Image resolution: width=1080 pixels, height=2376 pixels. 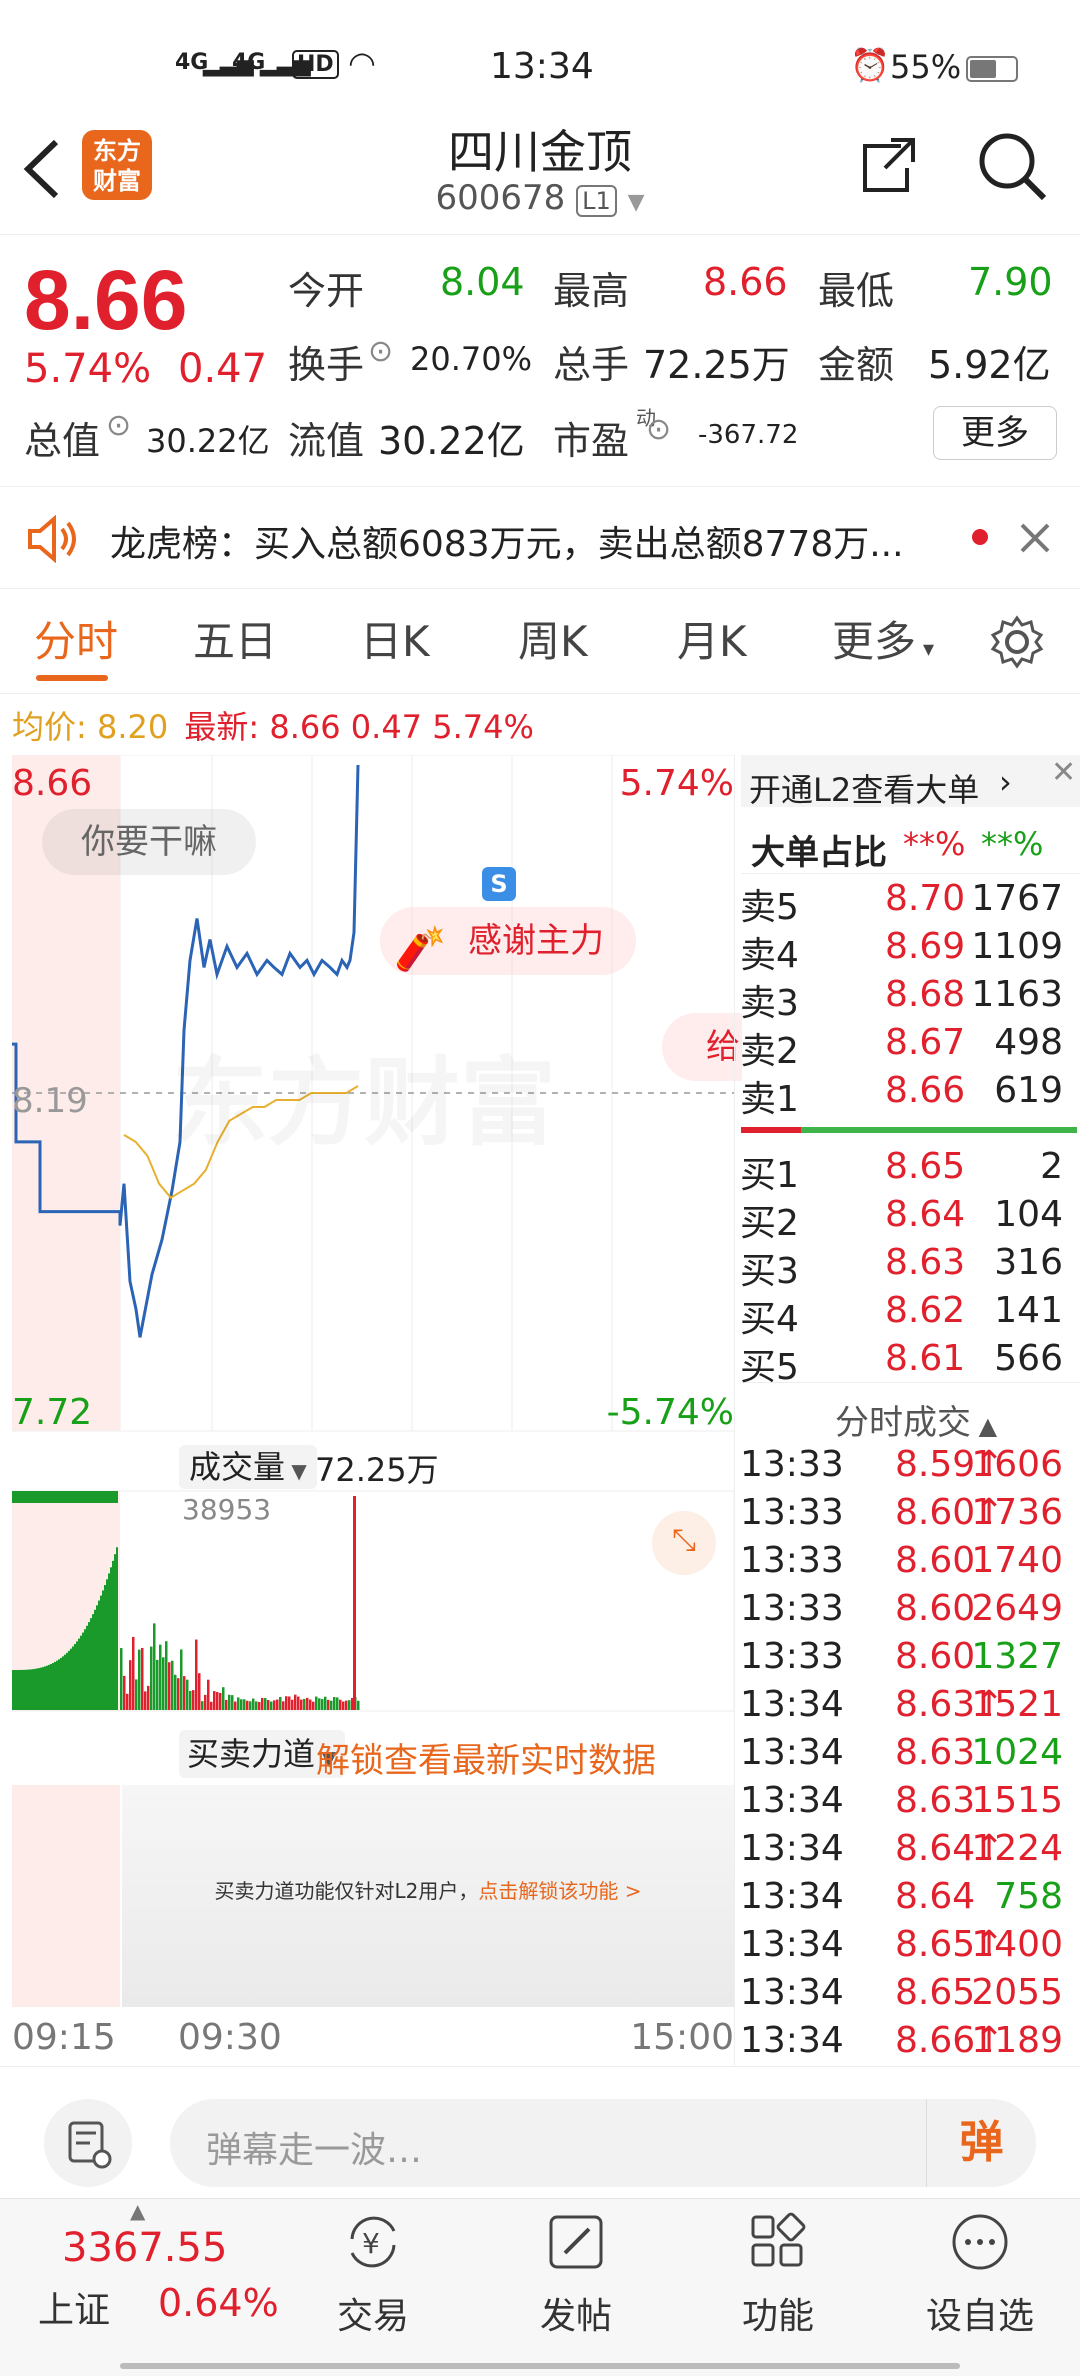 What do you see at coordinates (273, 725) in the screenshot?
I see `chart-info-line: 均价: 8.20 最新: 8.66 0.47 5.74%` at bounding box center [273, 725].